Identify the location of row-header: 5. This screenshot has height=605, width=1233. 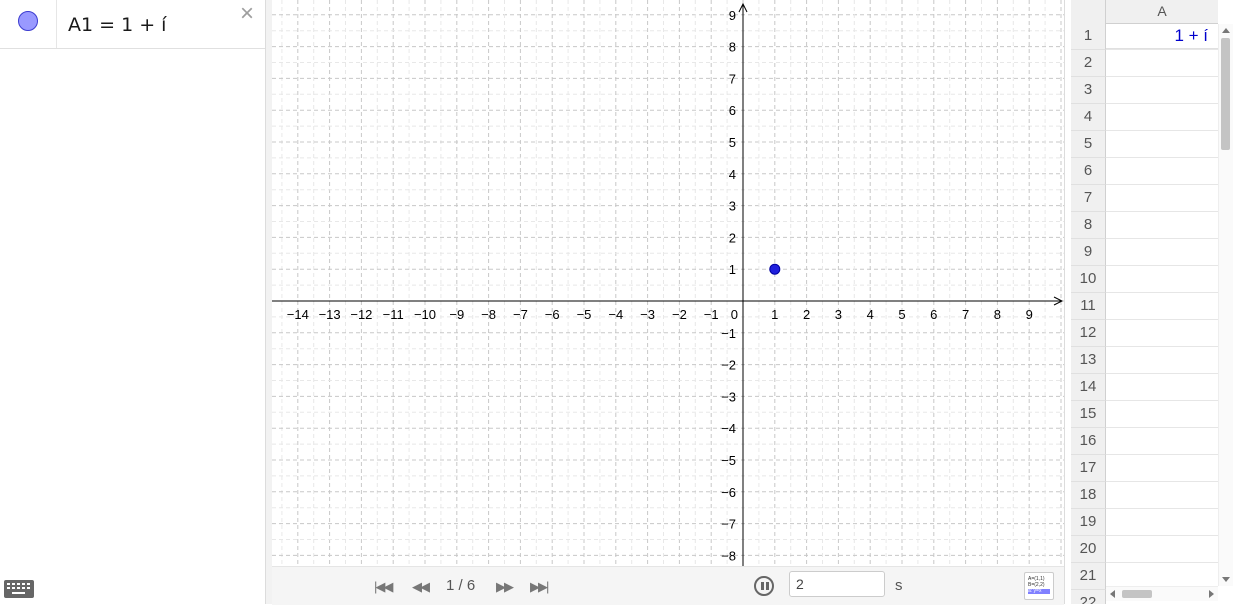
(1088, 144).